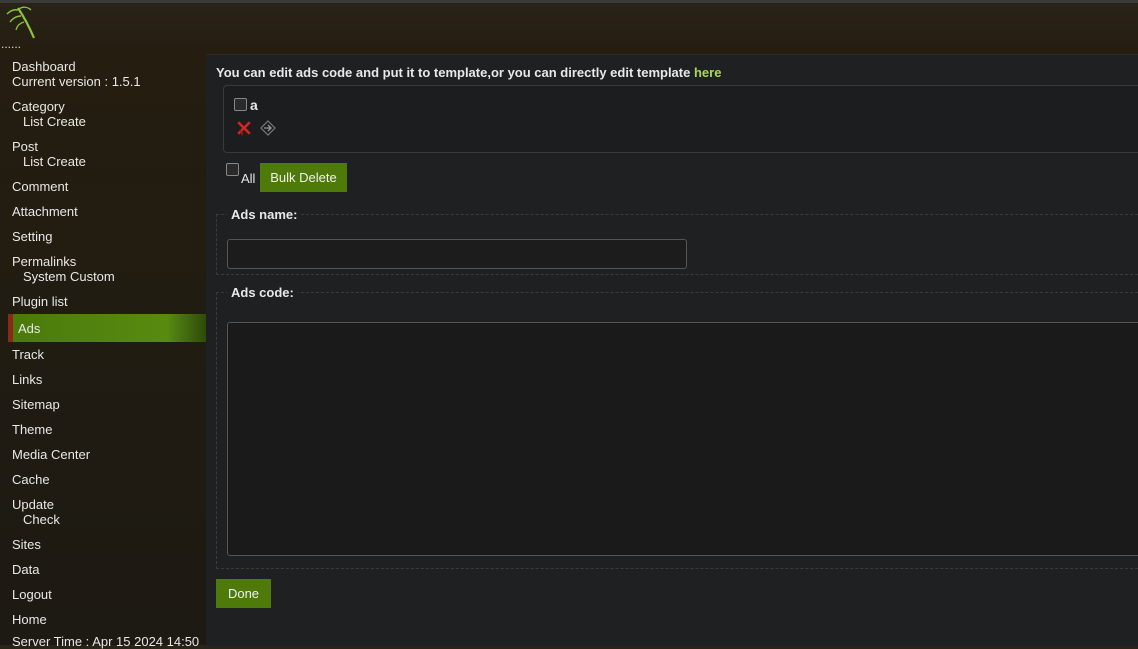 Image resolution: width=1138 pixels, height=649 pixels. I want to click on sidebar-item-label: Dashboard, so click(76, 66).